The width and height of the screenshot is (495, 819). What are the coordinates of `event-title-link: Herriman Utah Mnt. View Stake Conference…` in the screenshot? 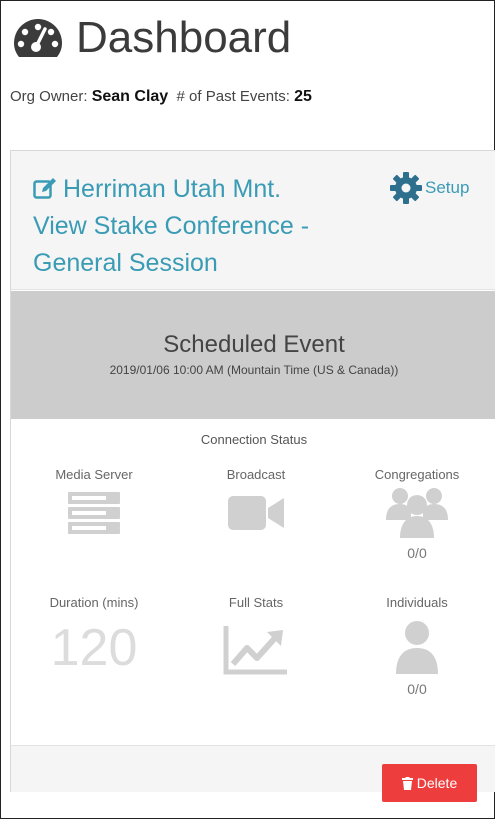 It's located at (178, 226).